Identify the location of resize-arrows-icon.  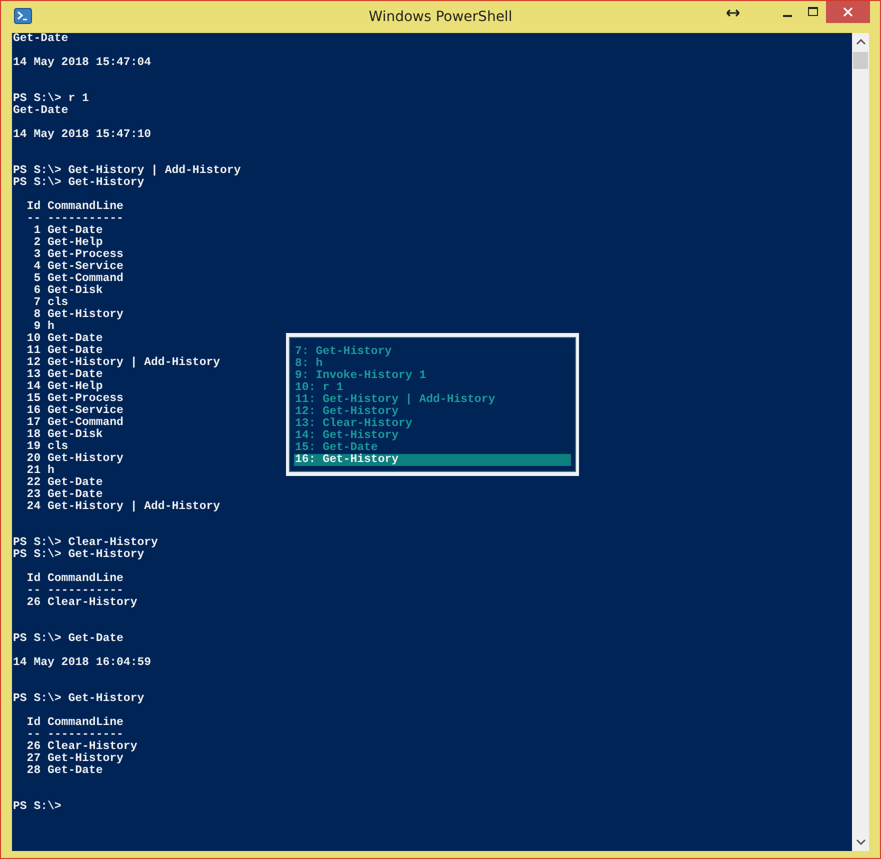
(733, 13).